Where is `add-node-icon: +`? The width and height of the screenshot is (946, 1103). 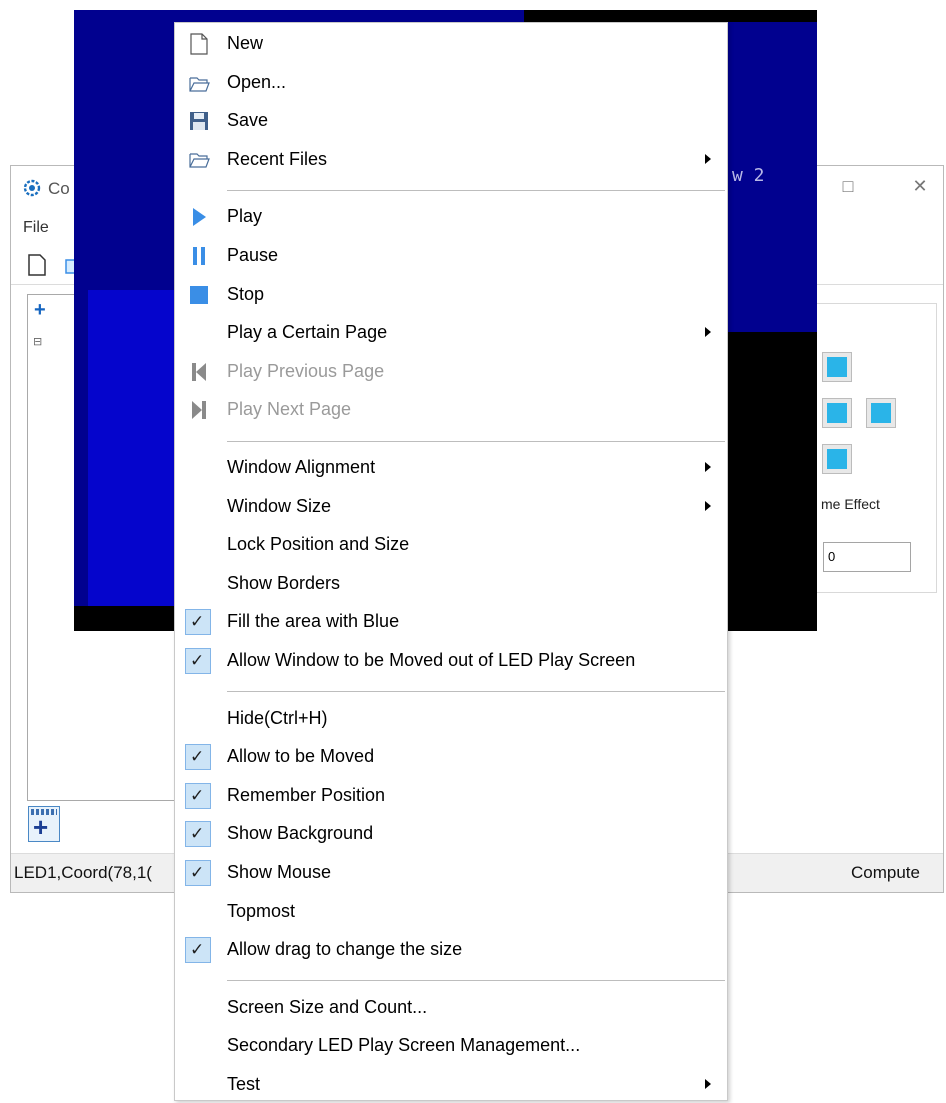 add-node-icon: + is located at coordinates (40, 310).